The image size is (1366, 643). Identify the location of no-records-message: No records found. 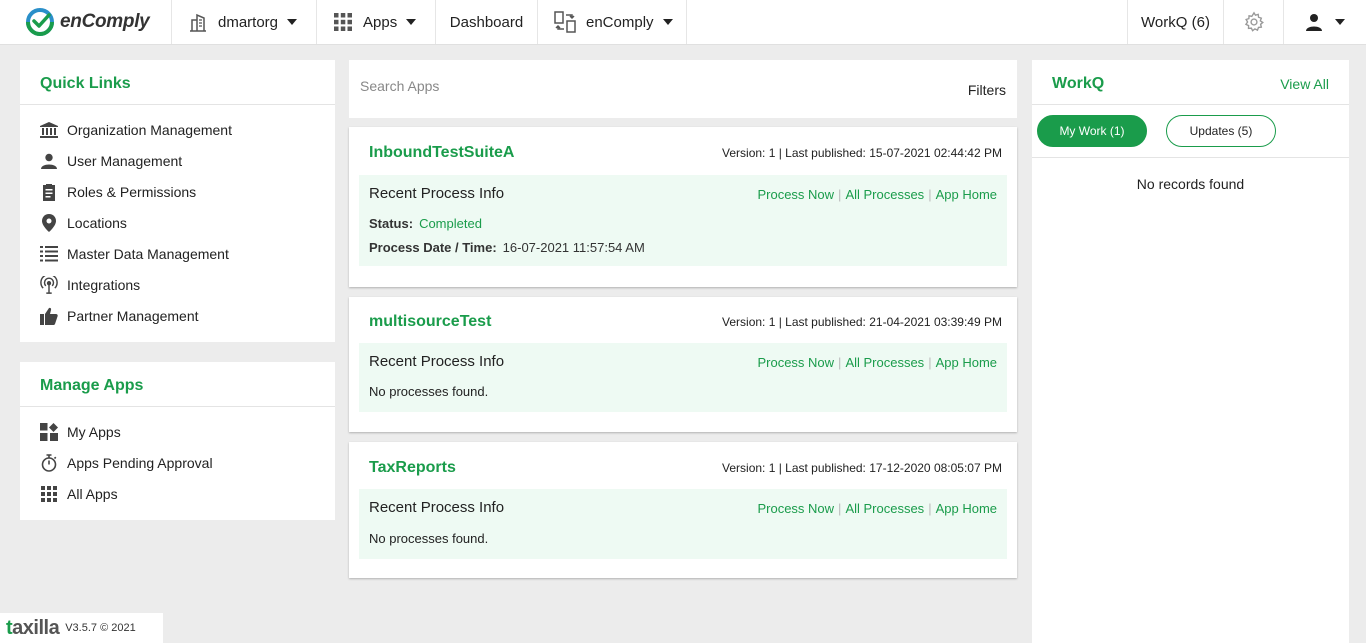
(1190, 184).